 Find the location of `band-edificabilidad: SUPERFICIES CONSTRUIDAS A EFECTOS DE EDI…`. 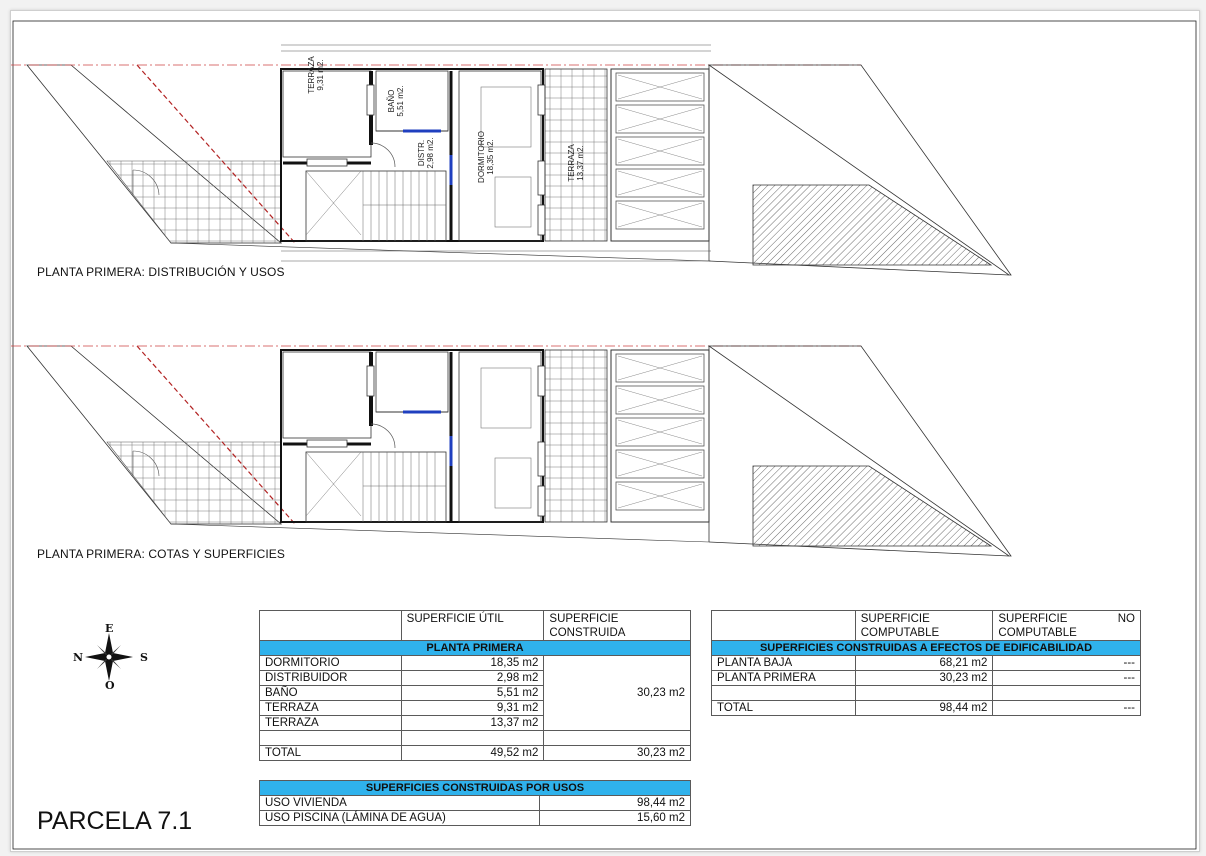

band-edificabilidad: SUPERFICIES CONSTRUIDAS A EFECTOS DE EDI… is located at coordinates (926, 648).